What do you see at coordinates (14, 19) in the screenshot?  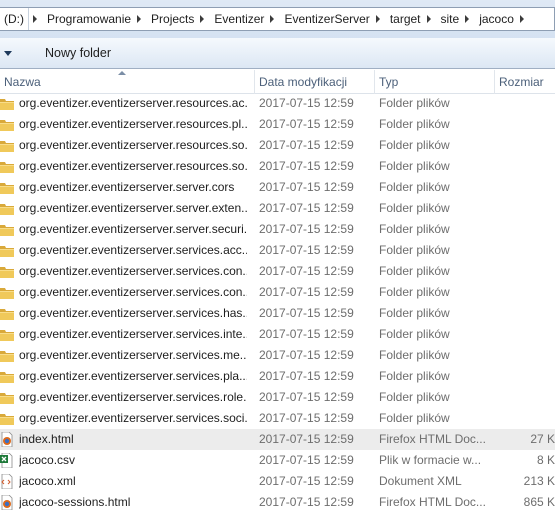 I see `drive-crumb: (D:)` at bounding box center [14, 19].